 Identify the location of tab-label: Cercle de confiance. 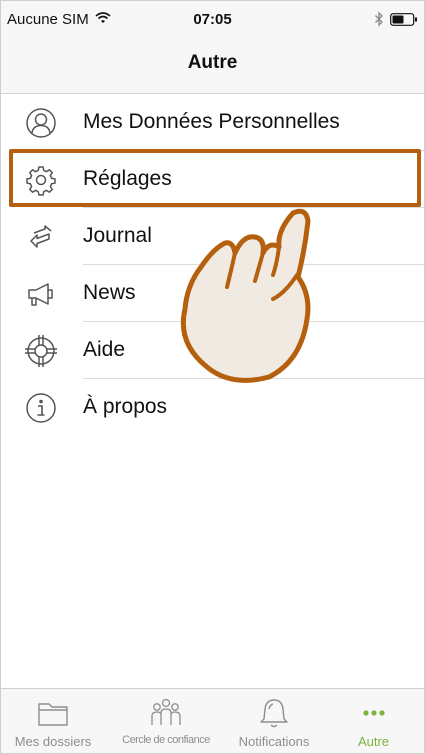
(166, 740).